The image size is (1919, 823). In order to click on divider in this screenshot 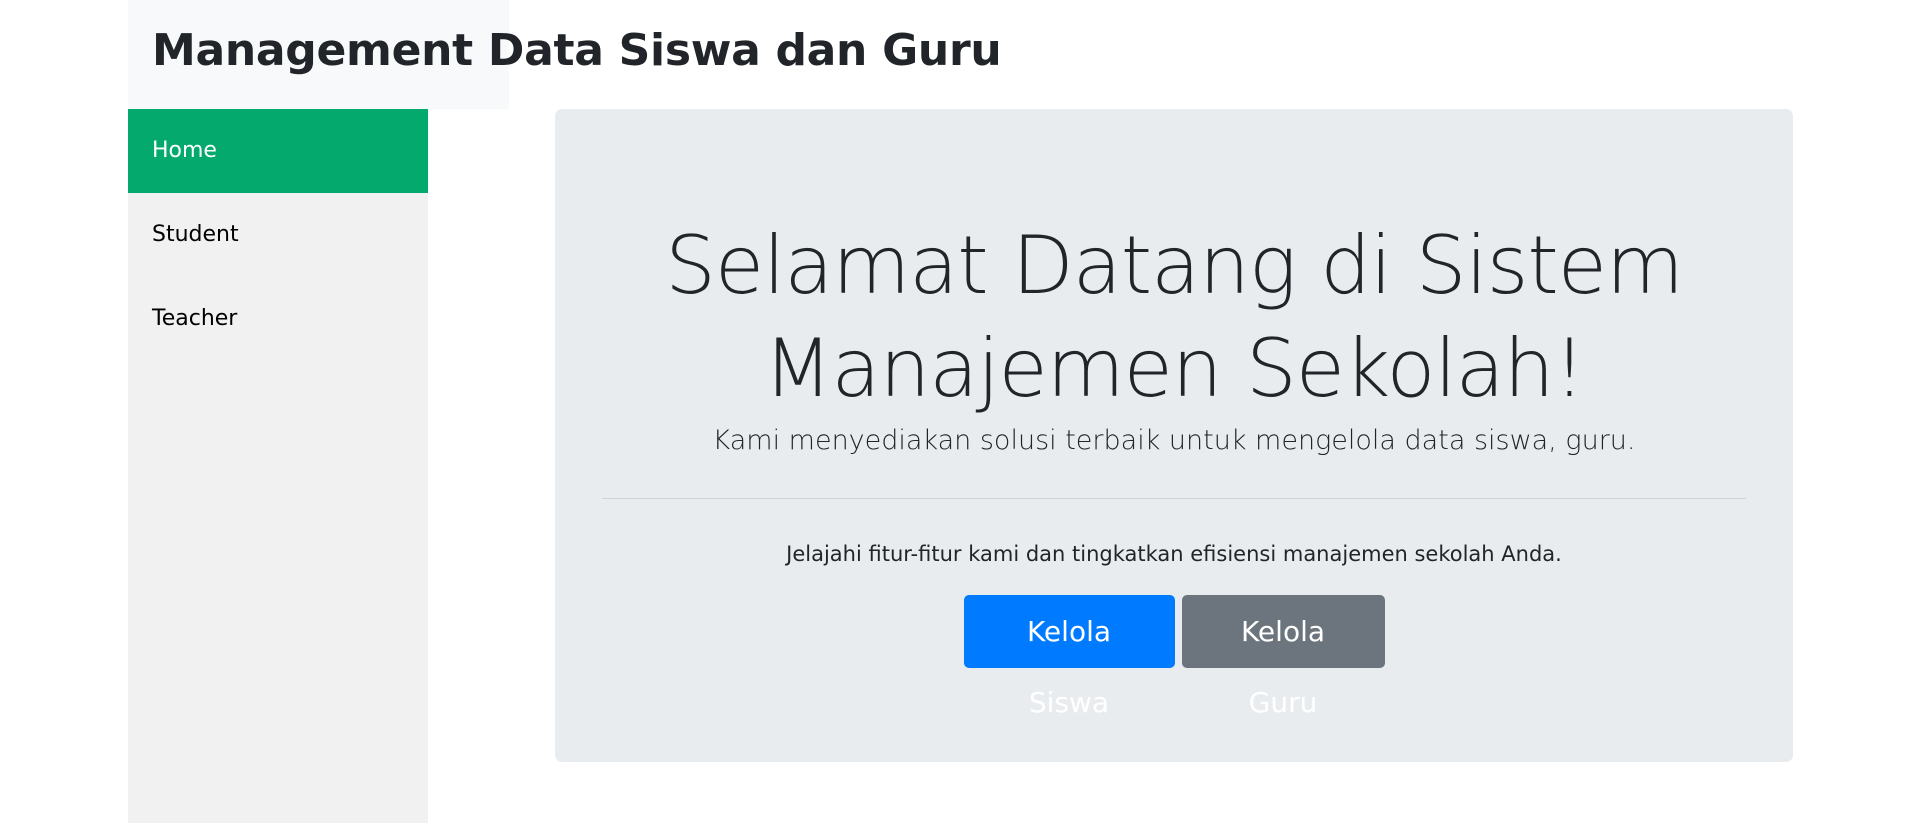, I will do `click(1174, 498)`.